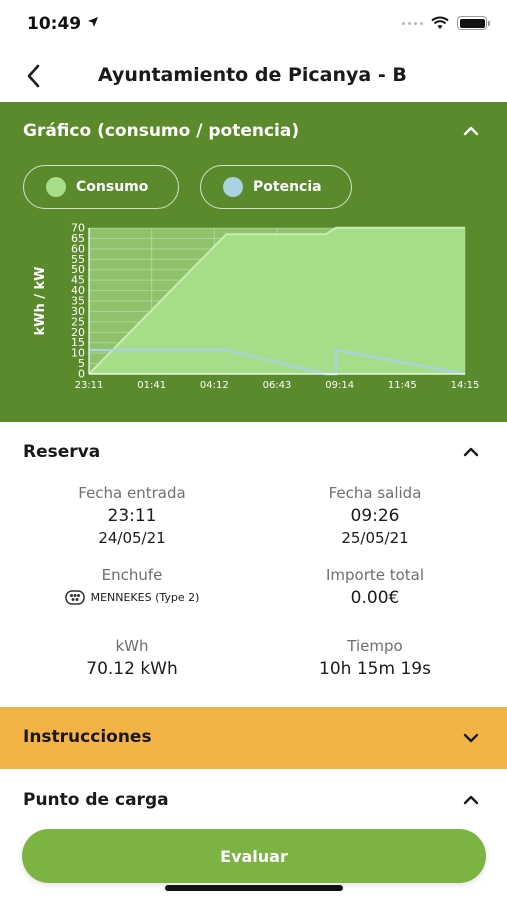 This screenshot has width=507, height=900. Describe the element at coordinates (375, 669) in the screenshot. I see `tiempo-value: 10h 15m 19s` at that location.